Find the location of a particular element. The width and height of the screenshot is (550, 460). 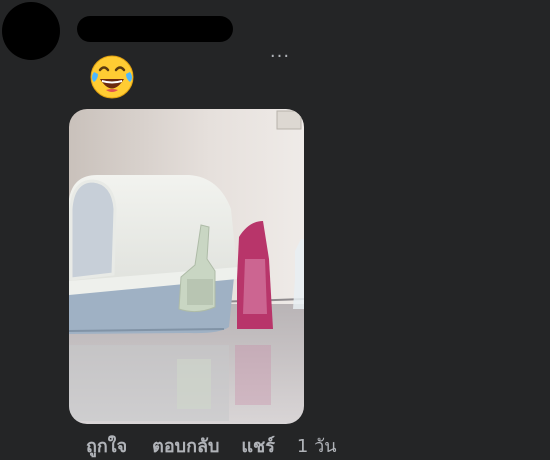

share-button: แชร์ is located at coordinates (258, 445).